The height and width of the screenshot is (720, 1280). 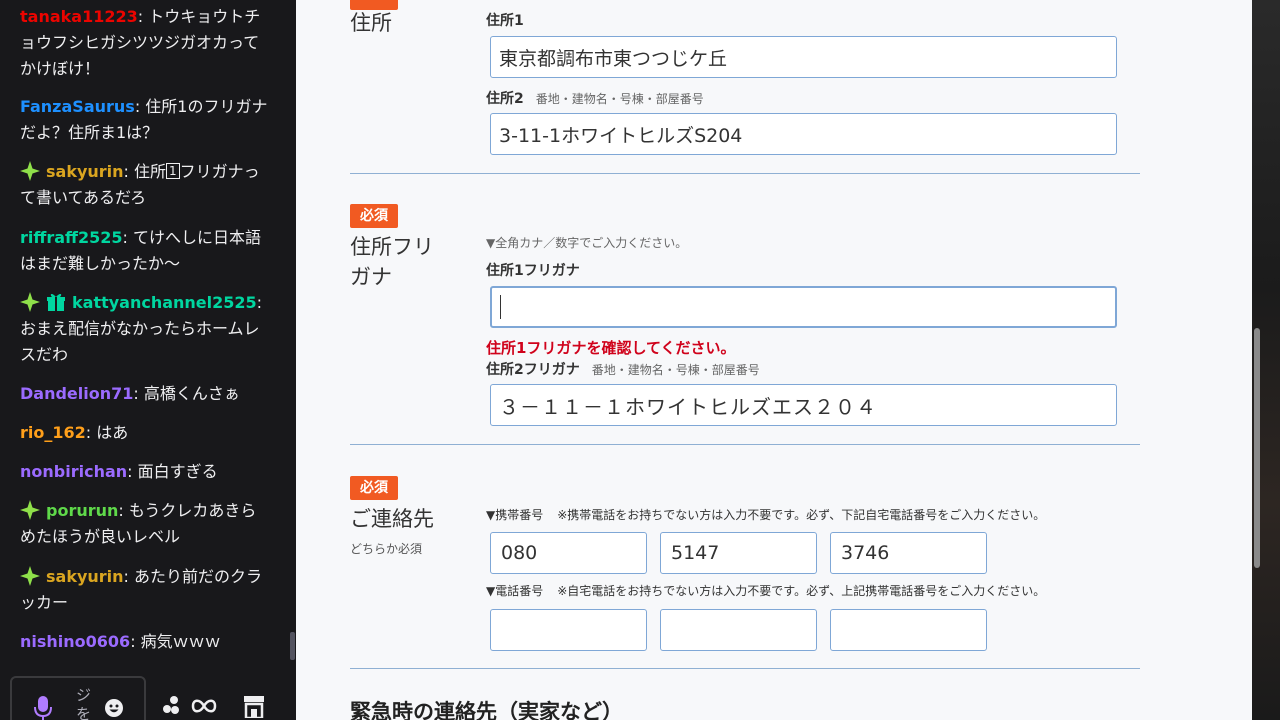 I want to click on phone-label: ▼電話番号, so click(x=515, y=591).